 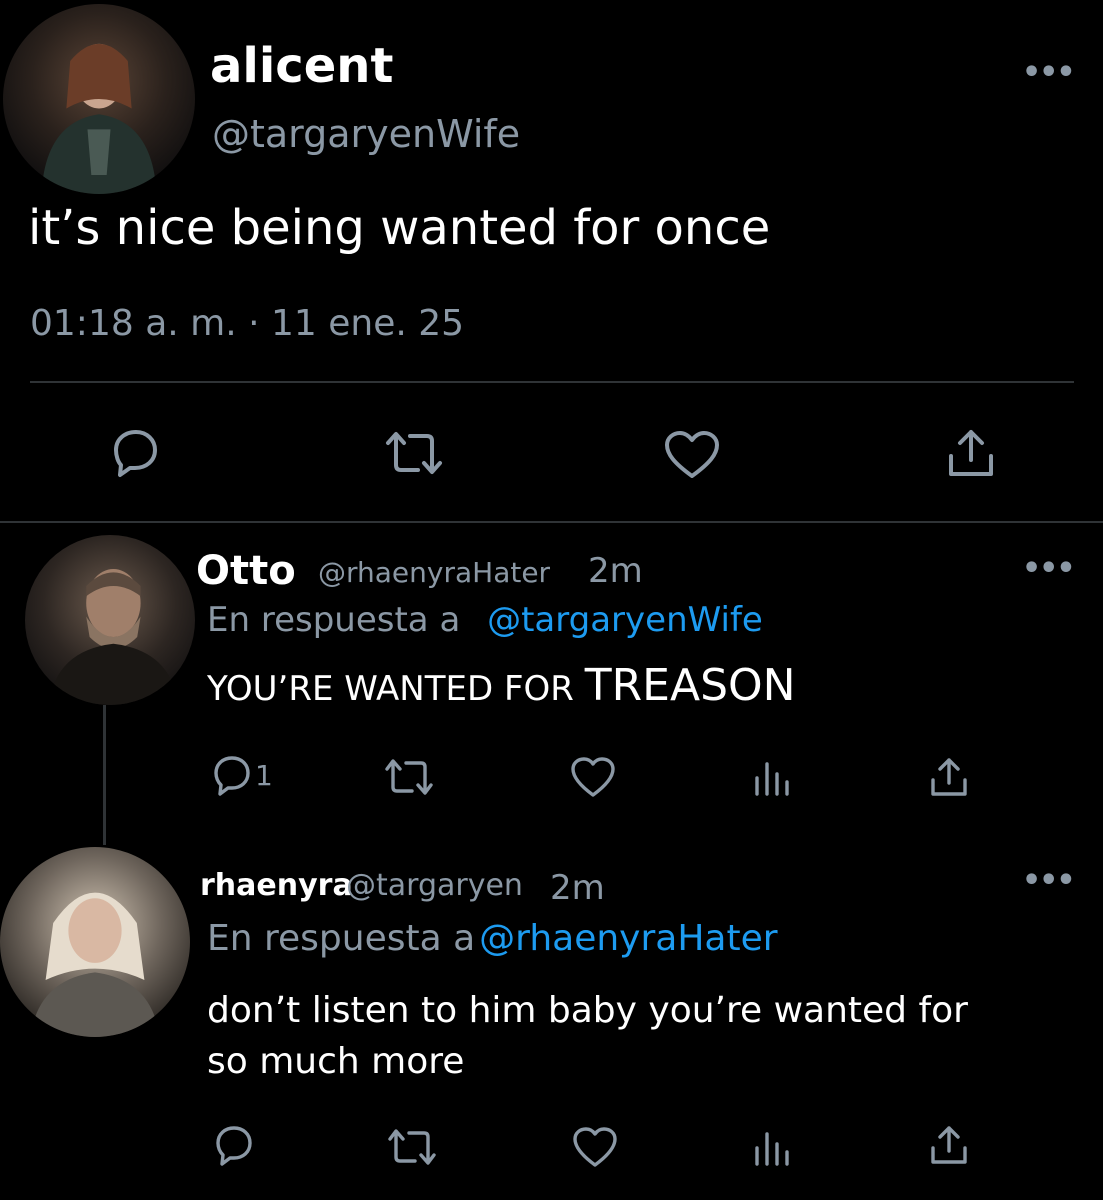 What do you see at coordinates (276, 885) in the screenshot?
I see `reply-display-name: rhaenyra` at bounding box center [276, 885].